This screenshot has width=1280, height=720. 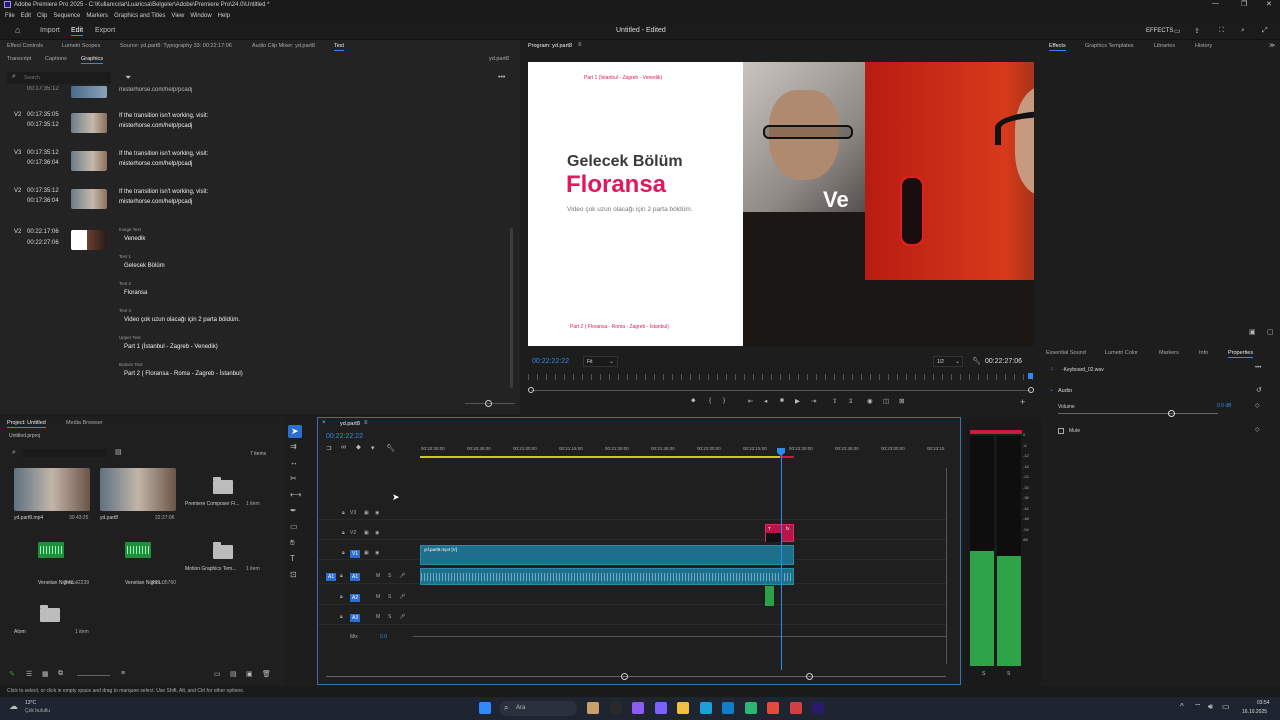 What do you see at coordinates (1164, 46) in the screenshot?
I see `tab-libraries: Libraries` at bounding box center [1164, 46].